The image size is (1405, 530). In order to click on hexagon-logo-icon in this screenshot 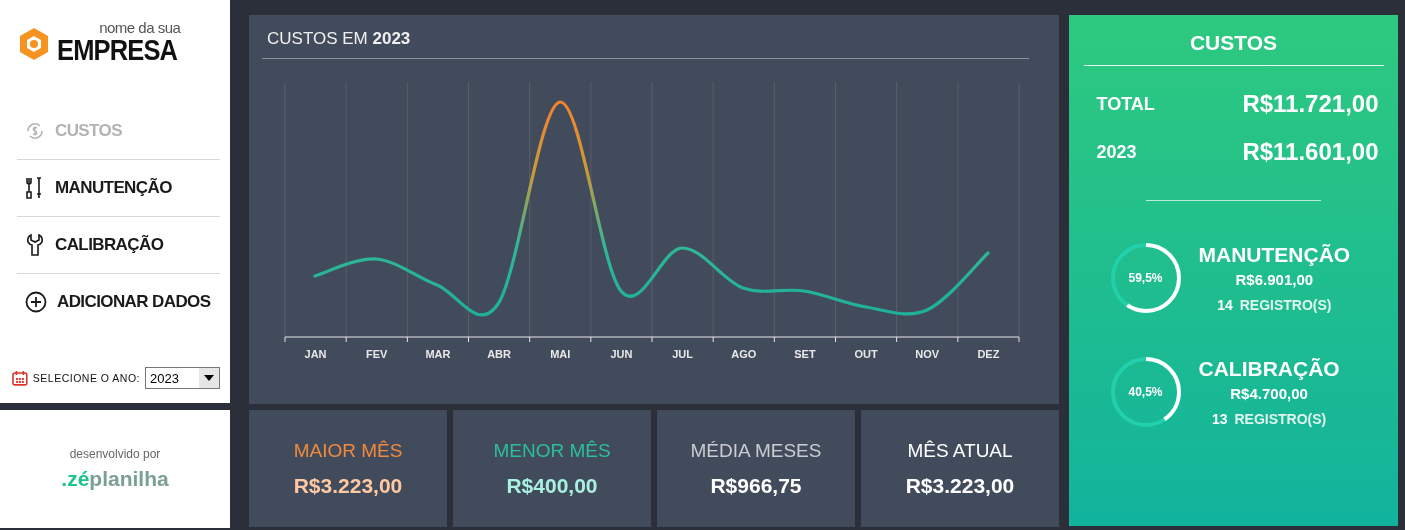, I will do `click(34, 44)`.